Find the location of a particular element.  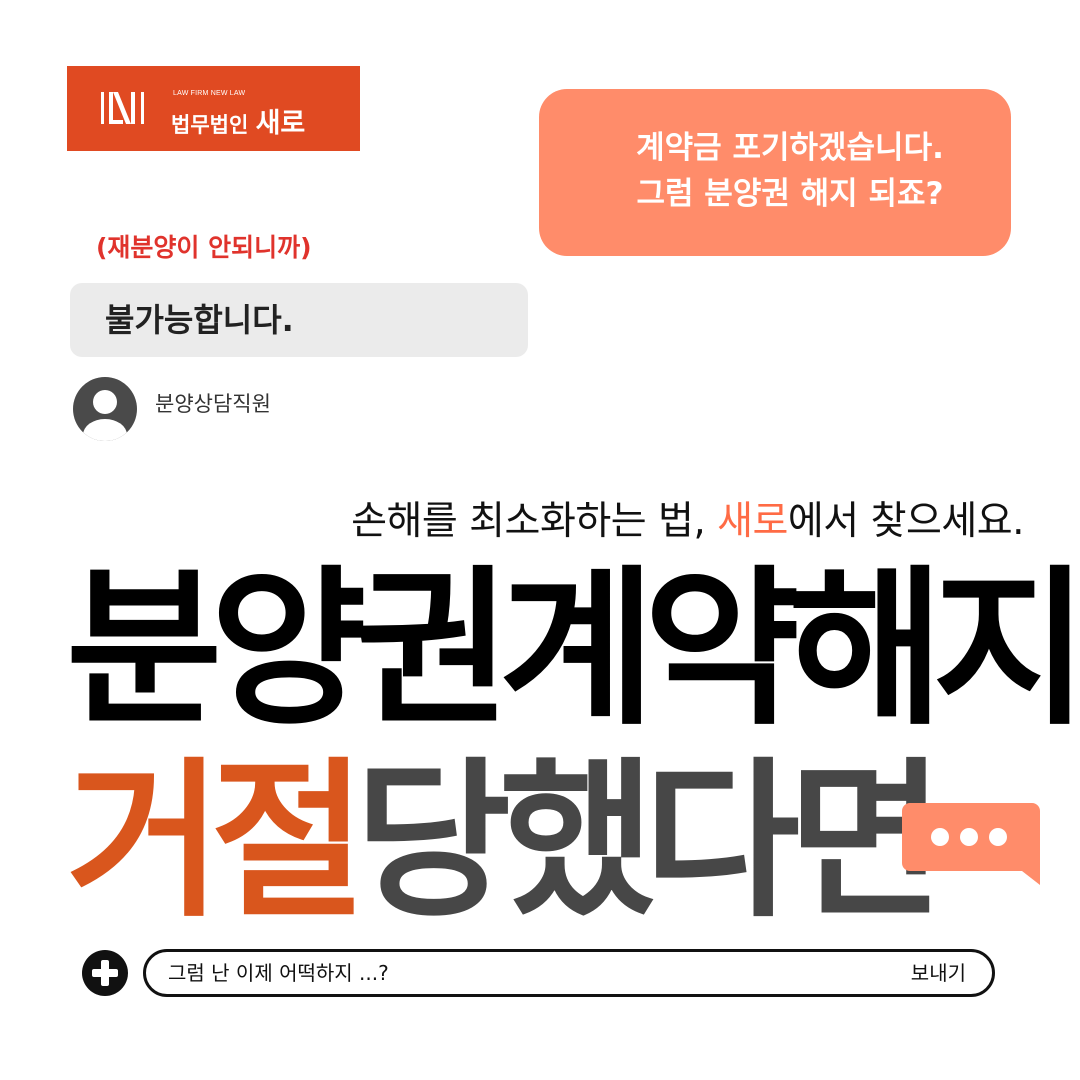

law-firm-logo: LAW FIRM NEW LAW 법무법인 새로 is located at coordinates (213, 108).